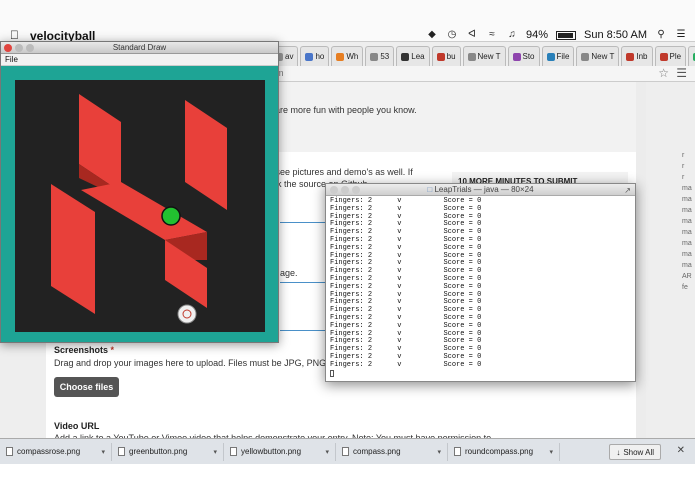 The image size is (695, 494). I want to click on dropbox-icon: ◆, so click(432, 35).